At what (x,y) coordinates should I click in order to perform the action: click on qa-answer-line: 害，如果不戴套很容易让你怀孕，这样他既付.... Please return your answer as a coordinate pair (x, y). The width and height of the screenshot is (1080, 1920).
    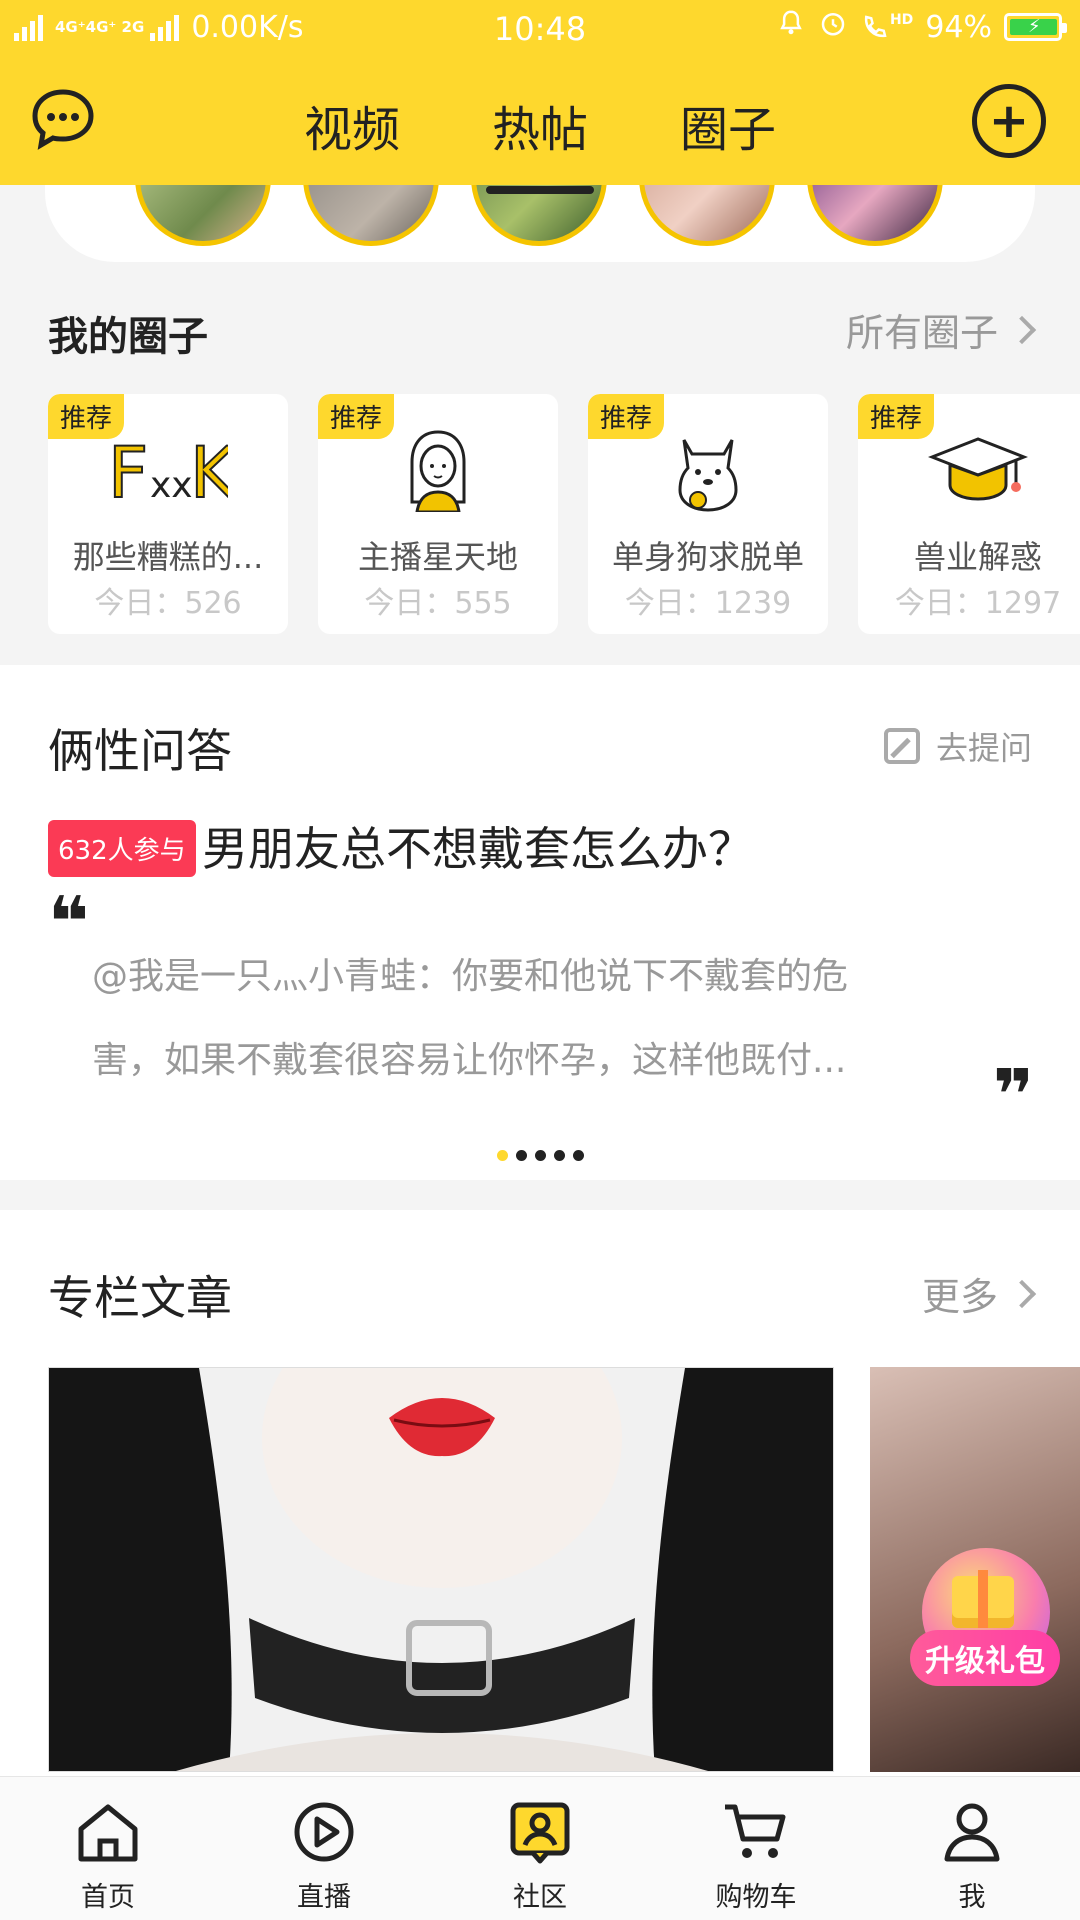
    Looking at the image, I should click on (469, 1060).